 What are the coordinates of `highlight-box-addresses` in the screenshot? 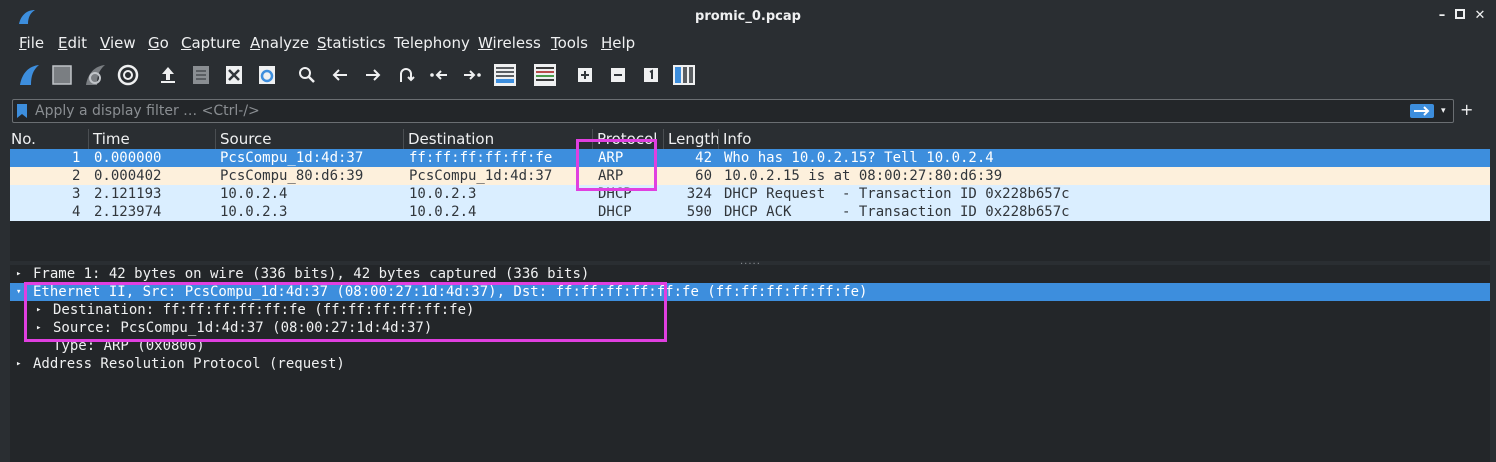 It's located at (345, 312).